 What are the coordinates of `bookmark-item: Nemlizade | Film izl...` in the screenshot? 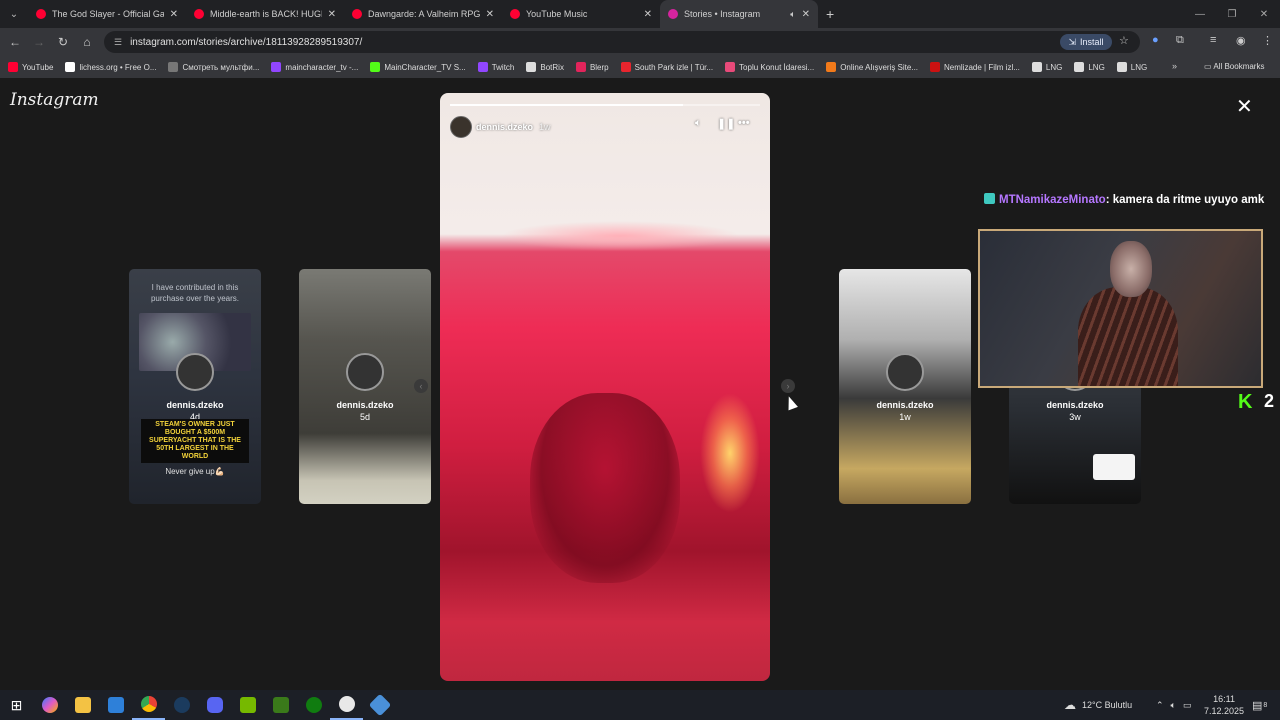 It's located at (975, 67).